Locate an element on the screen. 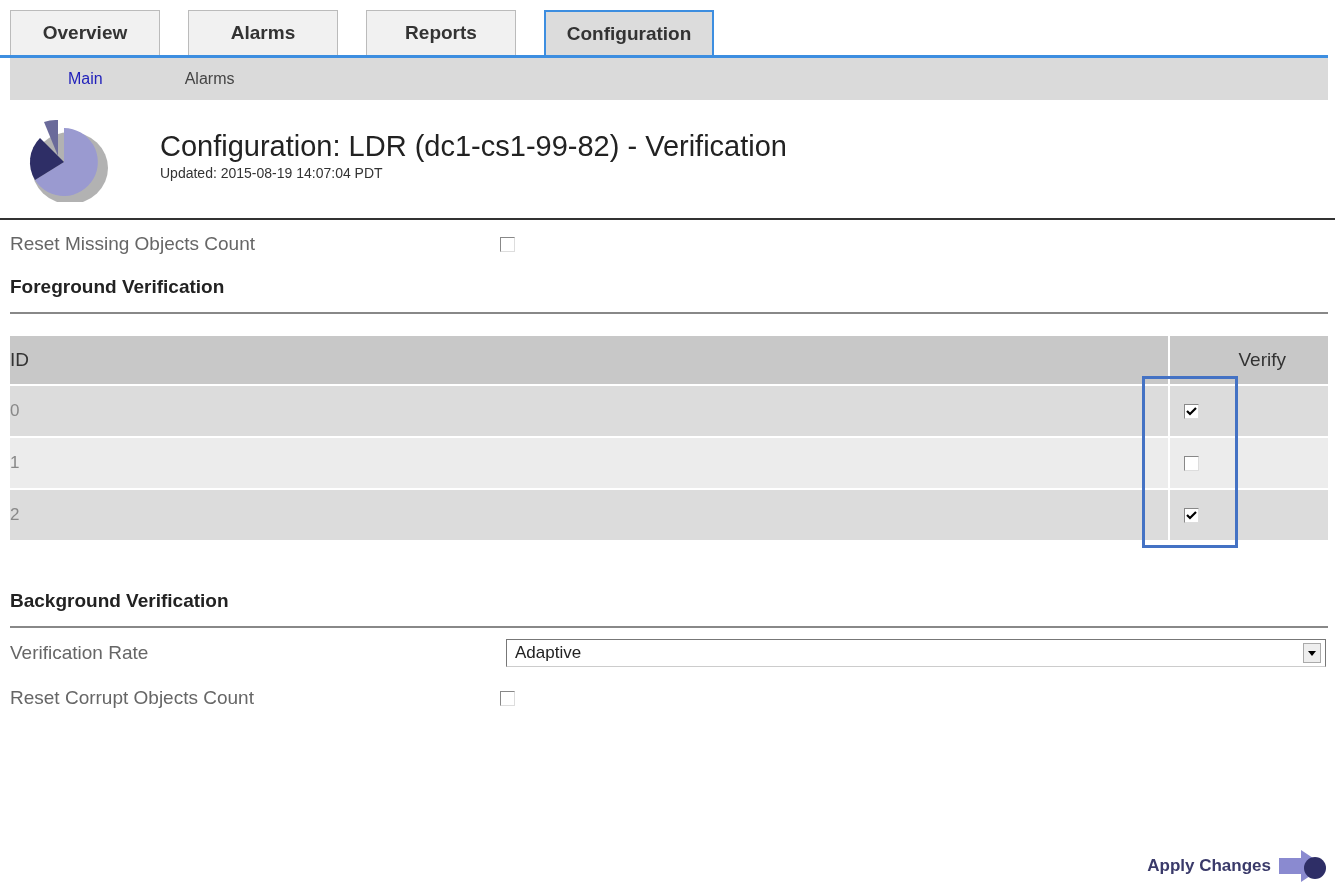 The height and width of the screenshot is (888, 1335). page-title: Configuration: LDR (dc1-cs1-99-82) - Verification is located at coordinates (473, 146).